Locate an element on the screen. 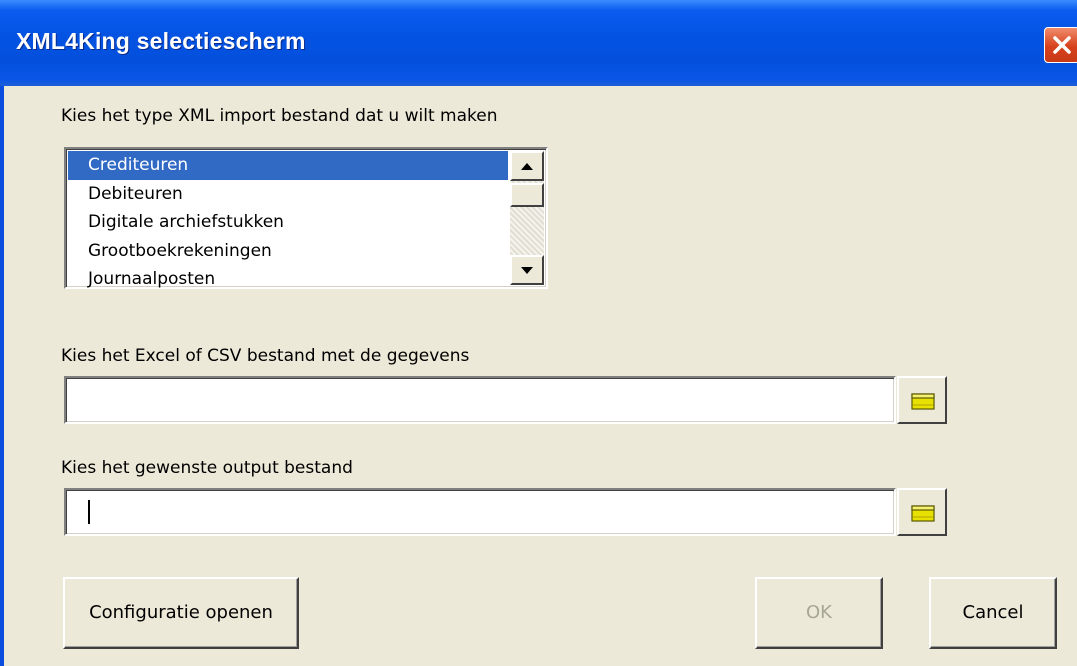  scroll-thumb is located at coordinates (527, 195).